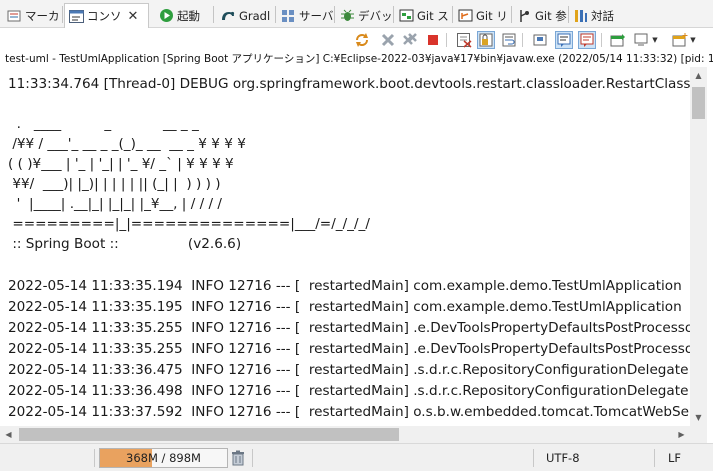  Describe the element at coordinates (681, 434) in the screenshot. I see `scroll-right-icon: ▶` at that location.